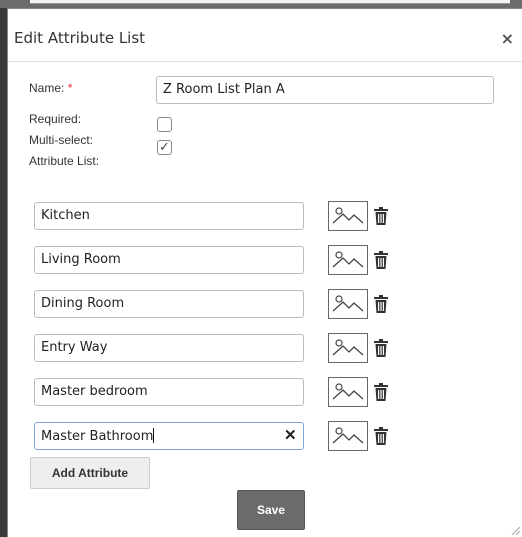 The width and height of the screenshot is (522, 537). I want to click on multiselect-label: Multi-select:, so click(61, 140).